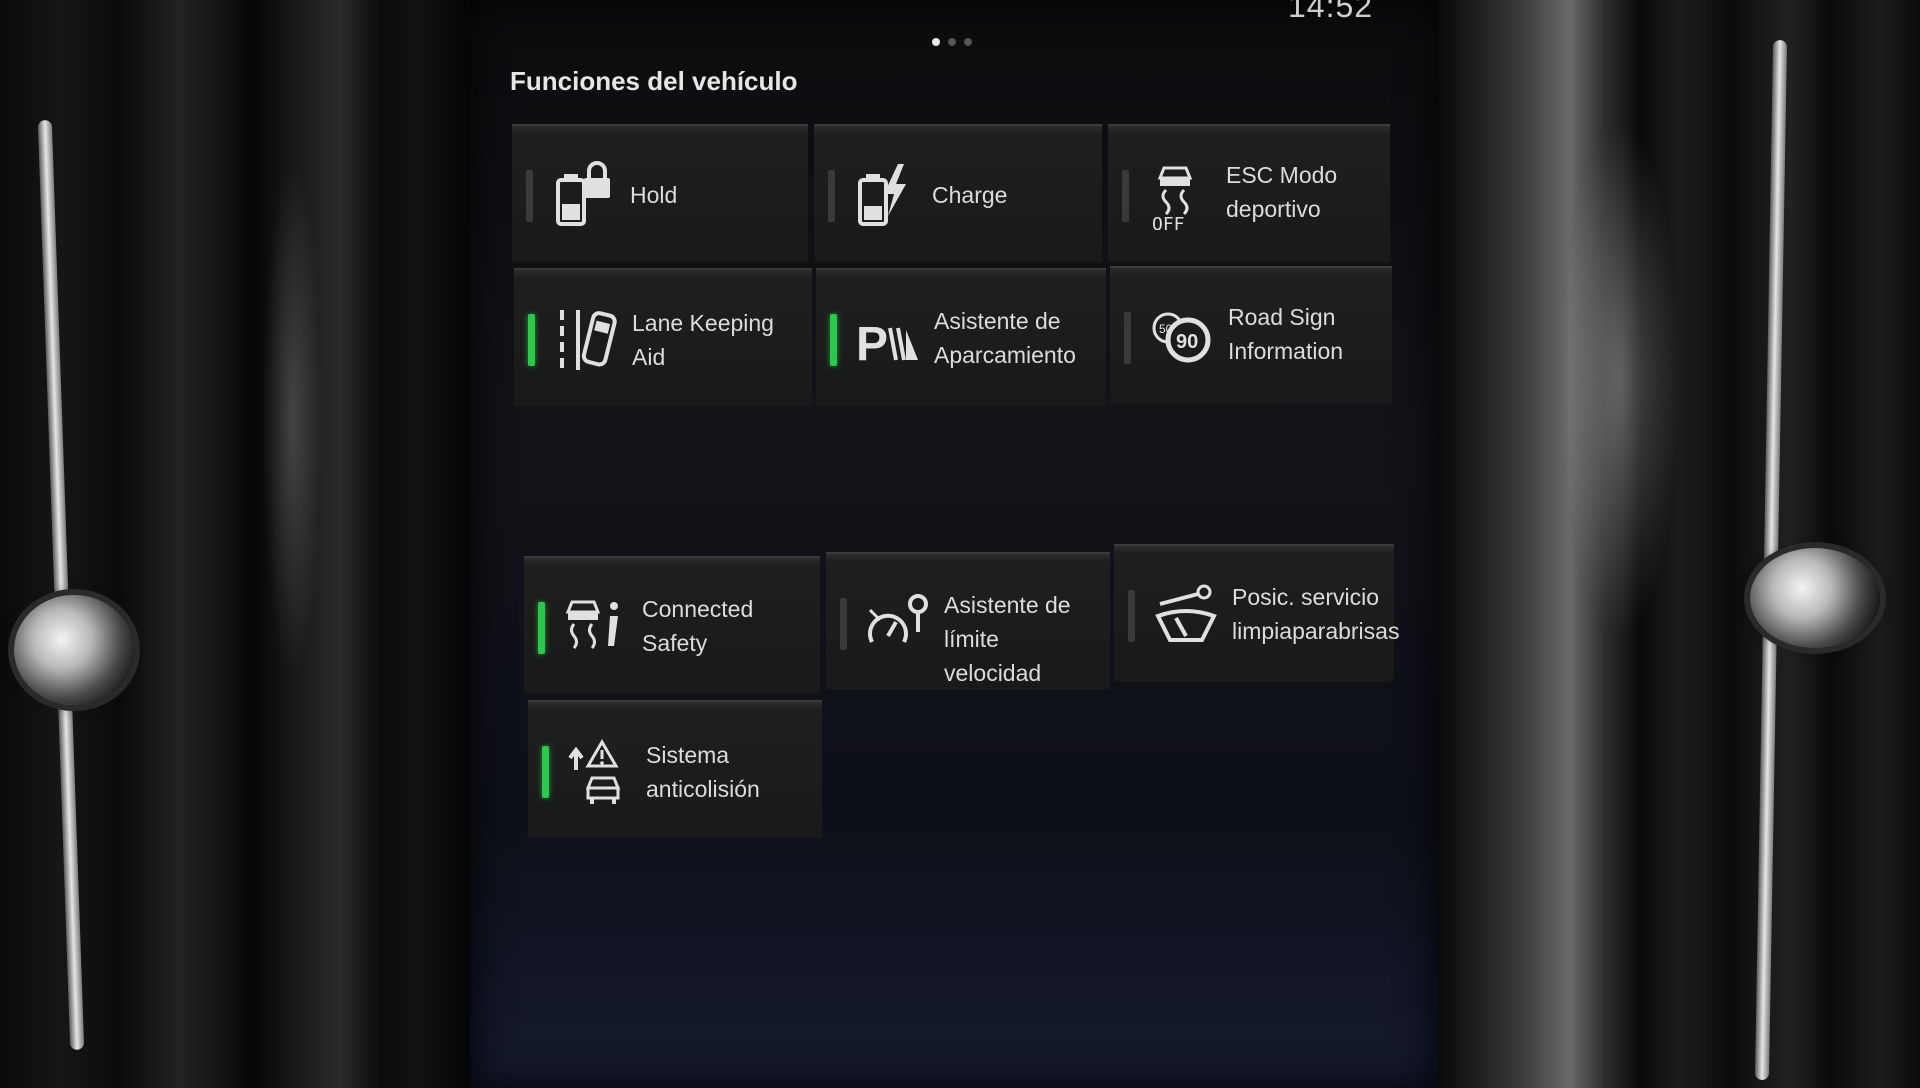 This screenshot has width=1920, height=1088. What do you see at coordinates (715, 195) in the screenshot?
I see `tile-label: Hold` at bounding box center [715, 195].